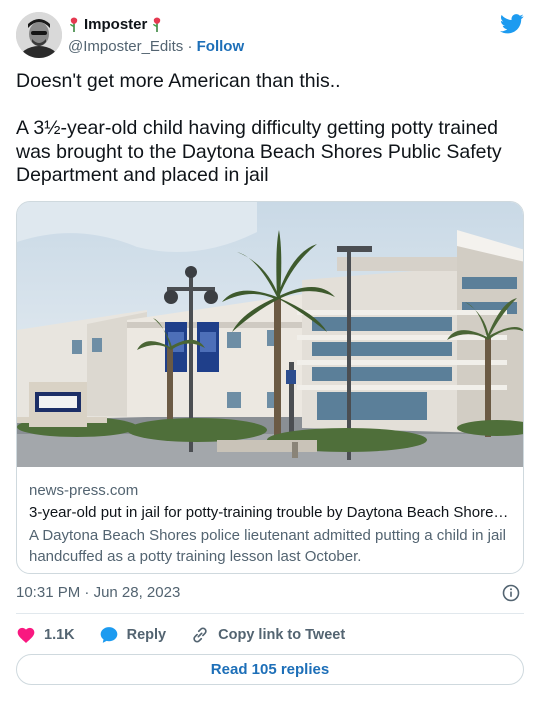 The image size is (540, 701). What do you see at coordinates (200, 635) in the screenshot?
I see `link-icon` at bounding box center [200, 635].